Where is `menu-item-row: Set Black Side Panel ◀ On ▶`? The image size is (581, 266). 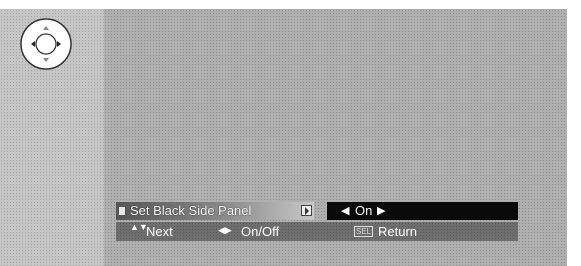 menu-item-row: Set Black Side Panel ◀ On ▶ is located at coordinates (317, 211).